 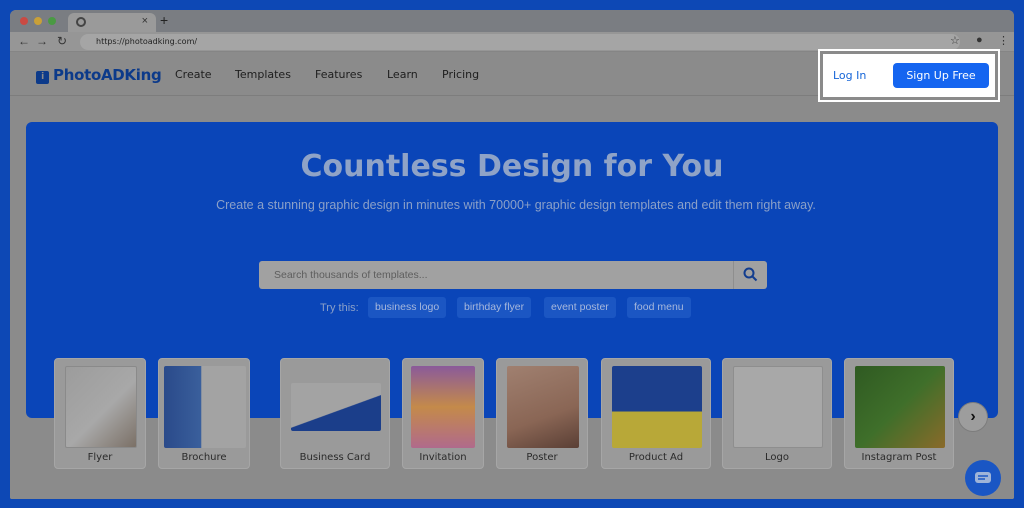 I want to click on maximize-window-icon, so click(x=52, y=21).